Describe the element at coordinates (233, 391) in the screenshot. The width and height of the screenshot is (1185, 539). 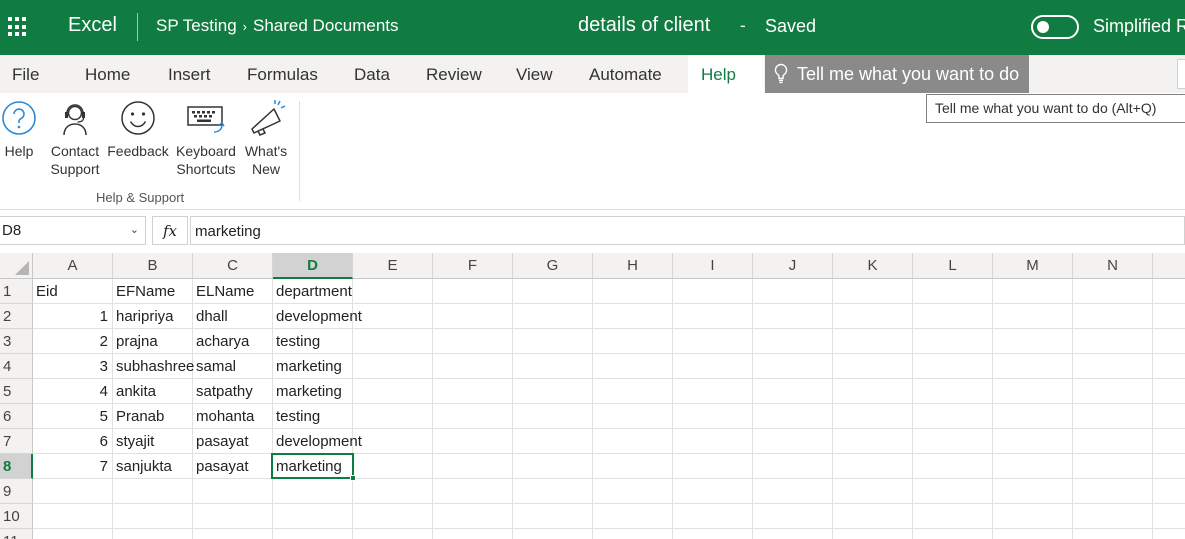
I see `cell-c5: satpathy` at that location.